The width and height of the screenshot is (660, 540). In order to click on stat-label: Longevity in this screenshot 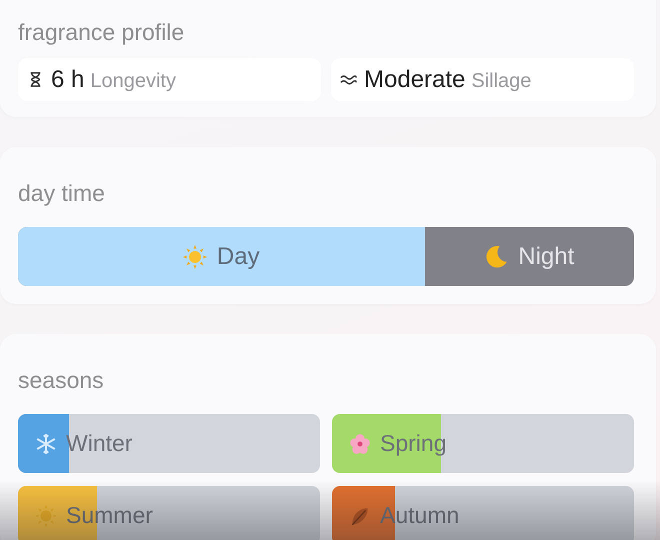, I will do `click(133, 81)`.